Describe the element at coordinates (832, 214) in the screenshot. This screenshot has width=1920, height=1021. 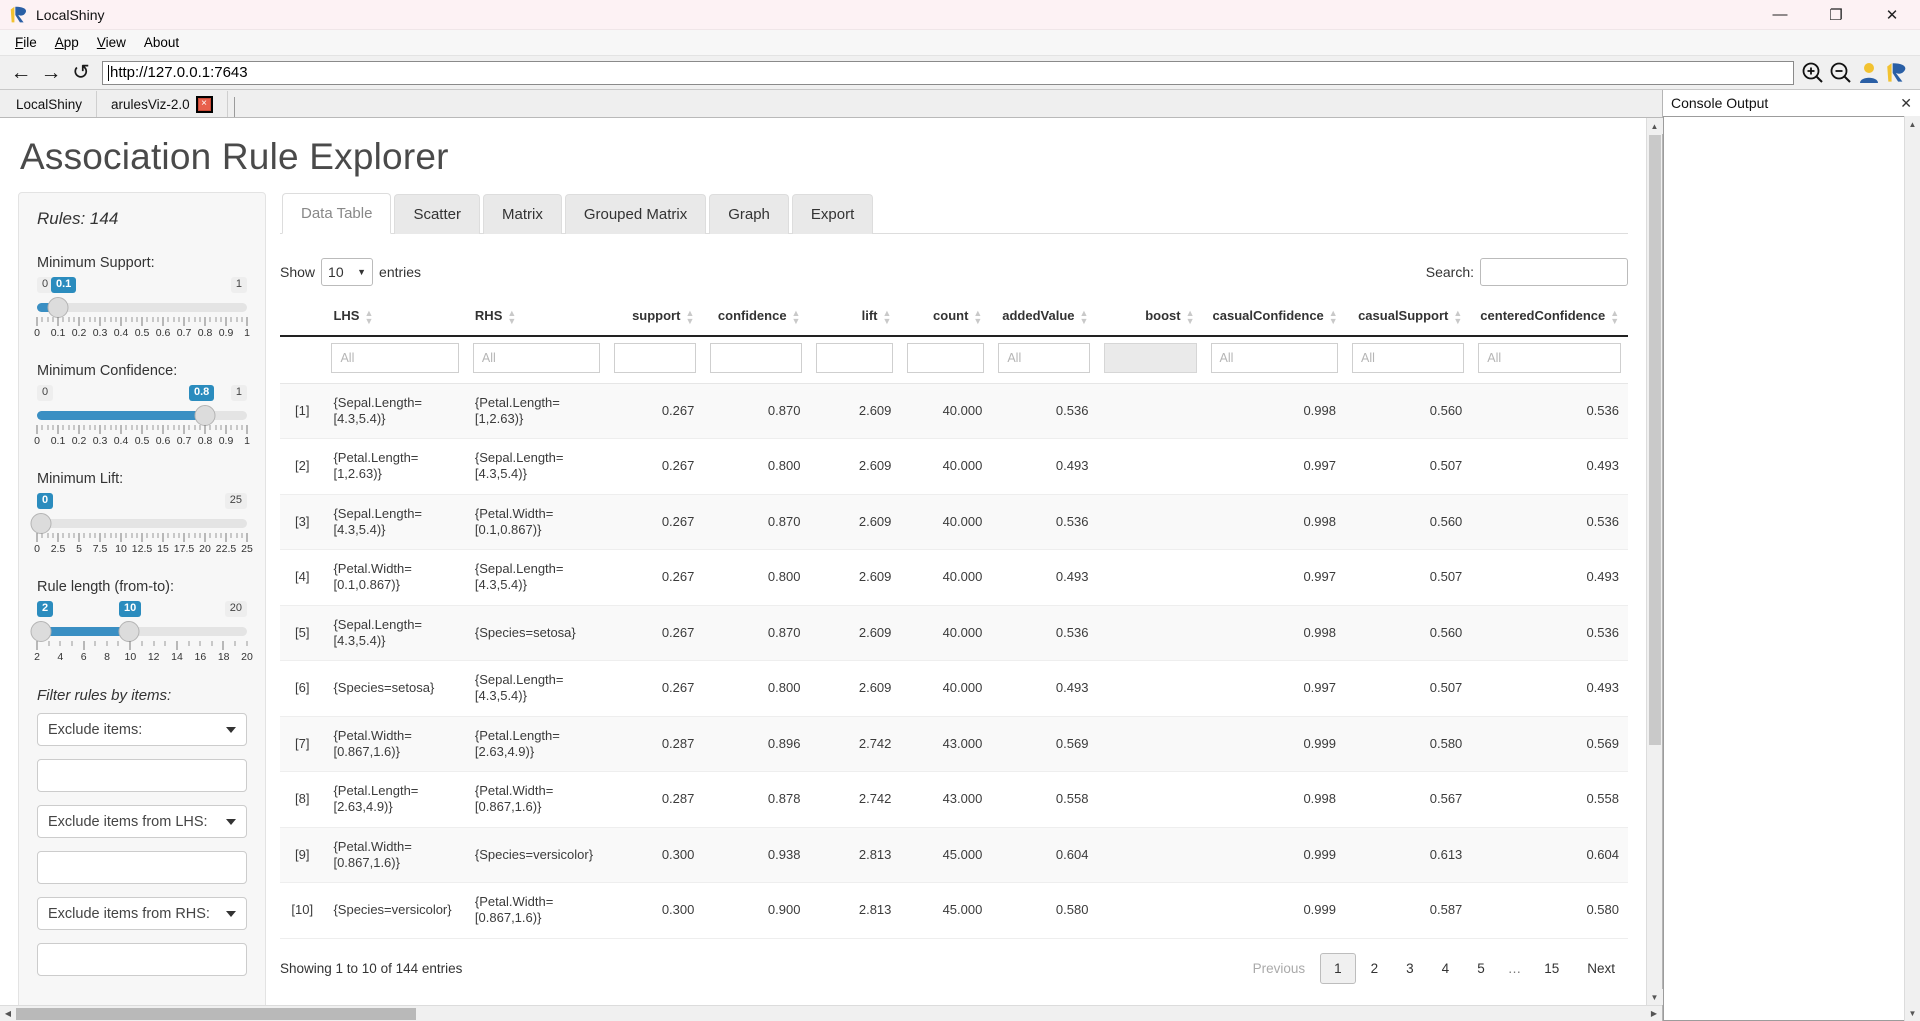
I see `tab-export: Export` at that location.